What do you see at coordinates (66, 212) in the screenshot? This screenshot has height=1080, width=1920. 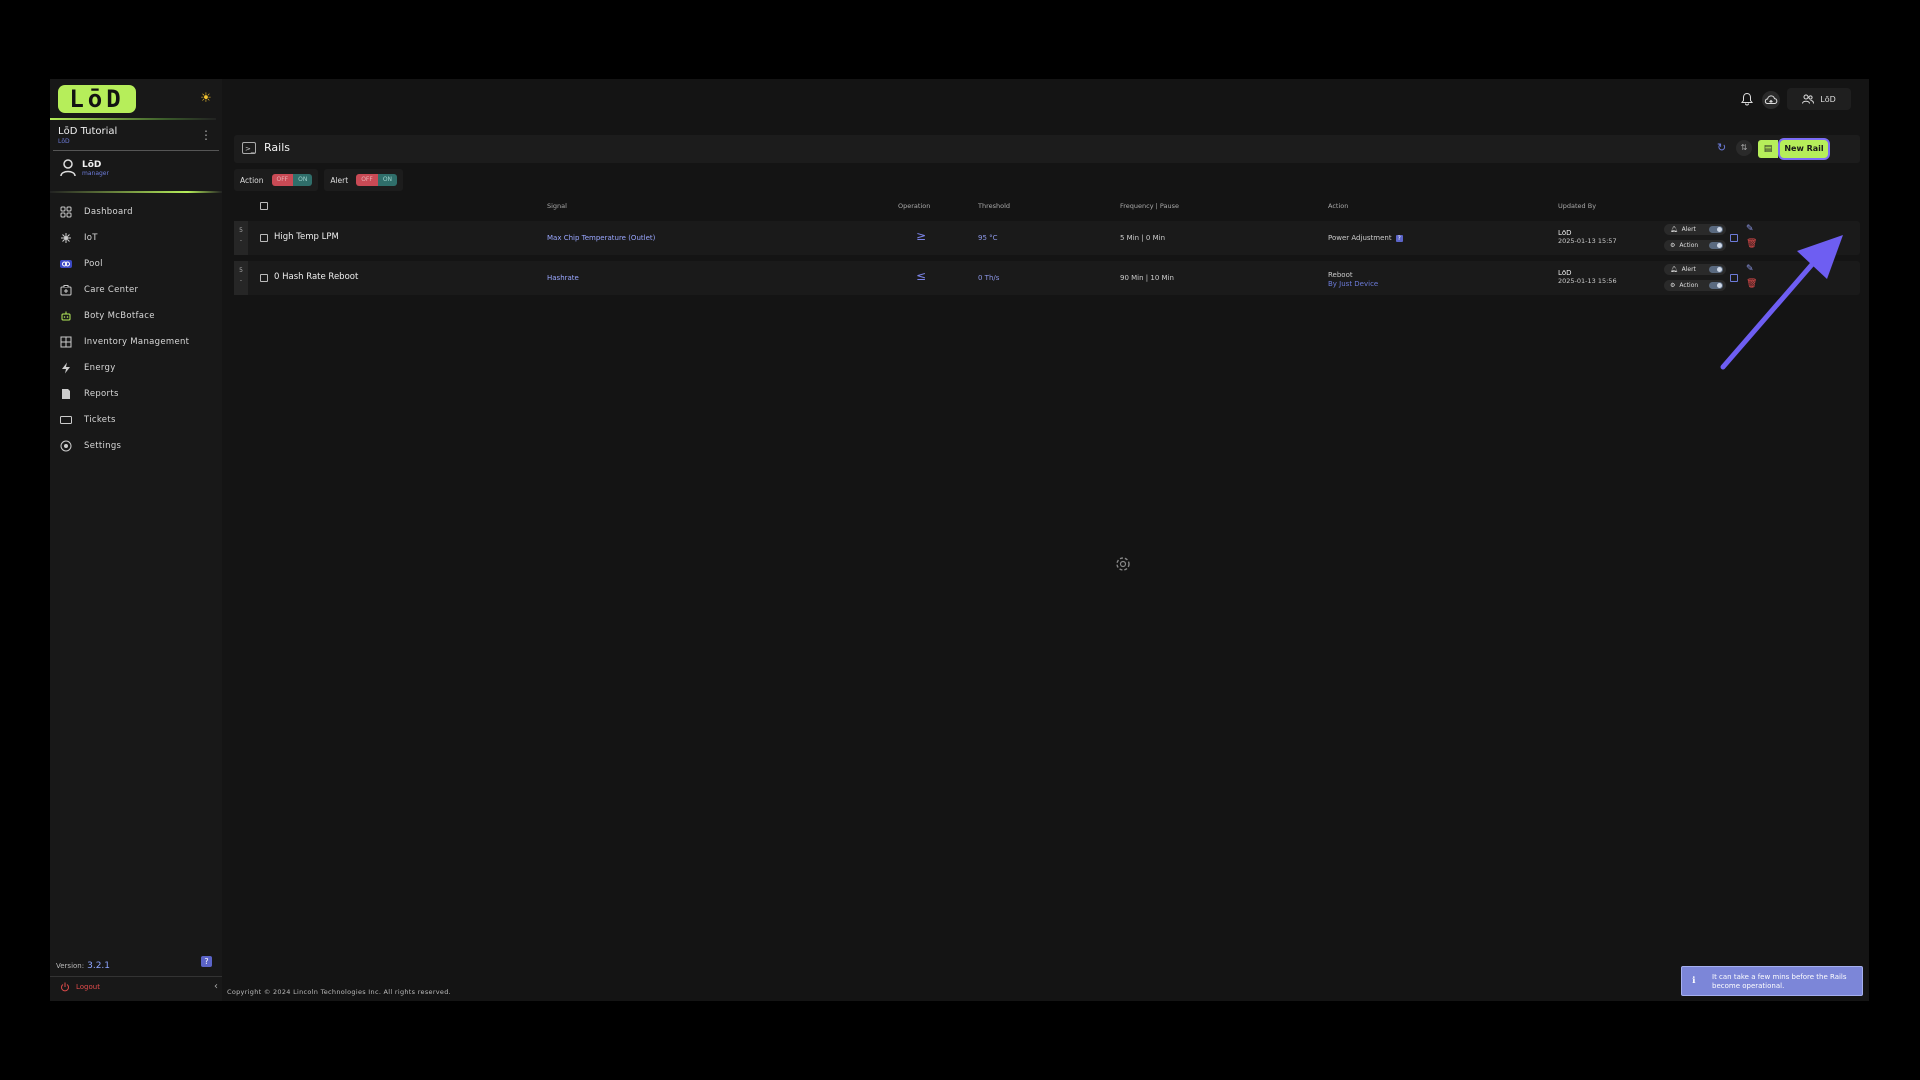 I see `dashboard-icon` at bounding box center [66, 212].